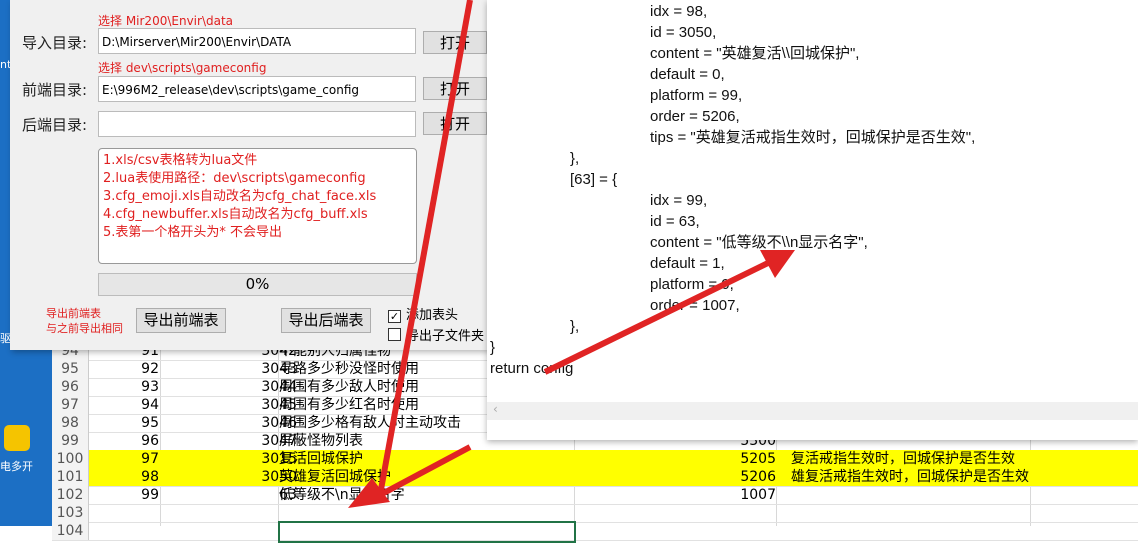 The width and height of the screenshot is (1138, 543). What do you see at coordinates (229, 459) in the screenshot?
I see `cell-id: 3015` at bounding box center [229, 459].